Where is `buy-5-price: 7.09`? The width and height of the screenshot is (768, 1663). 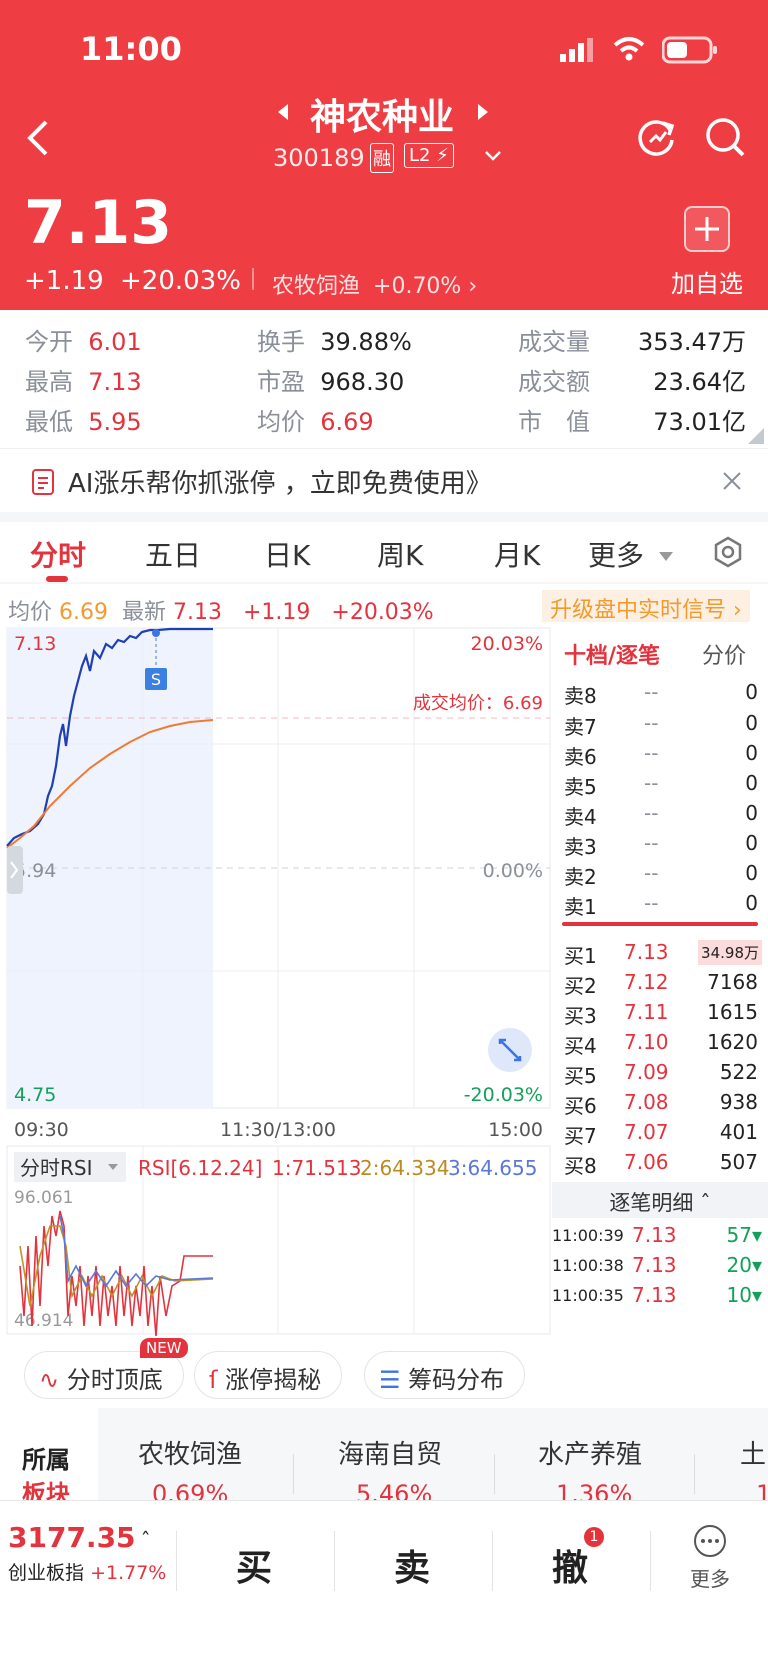
buy-5-price: 7.09 is located at coordinates (646, 1072).